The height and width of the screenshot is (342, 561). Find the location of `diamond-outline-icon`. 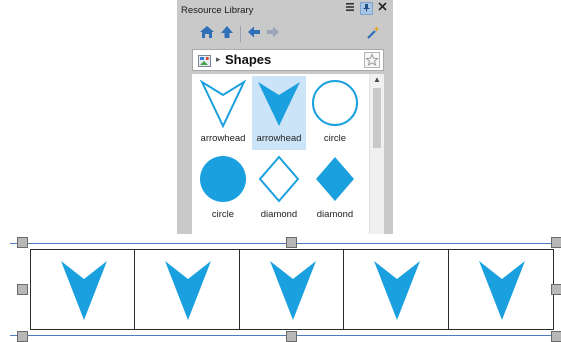

diamond-outline-icon is located at coordinates (279, 179).